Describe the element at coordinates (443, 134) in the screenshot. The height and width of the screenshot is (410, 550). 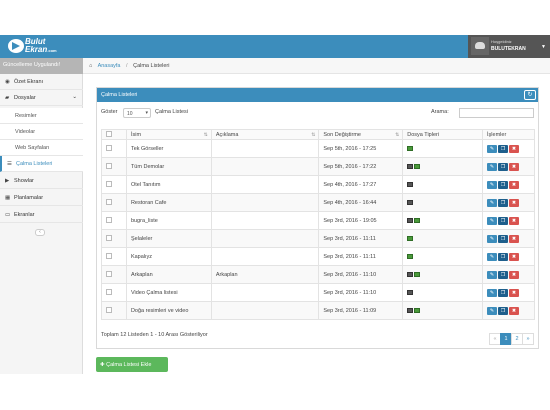
I see `column-header-file-types: Dosya Tipleri` at that location.